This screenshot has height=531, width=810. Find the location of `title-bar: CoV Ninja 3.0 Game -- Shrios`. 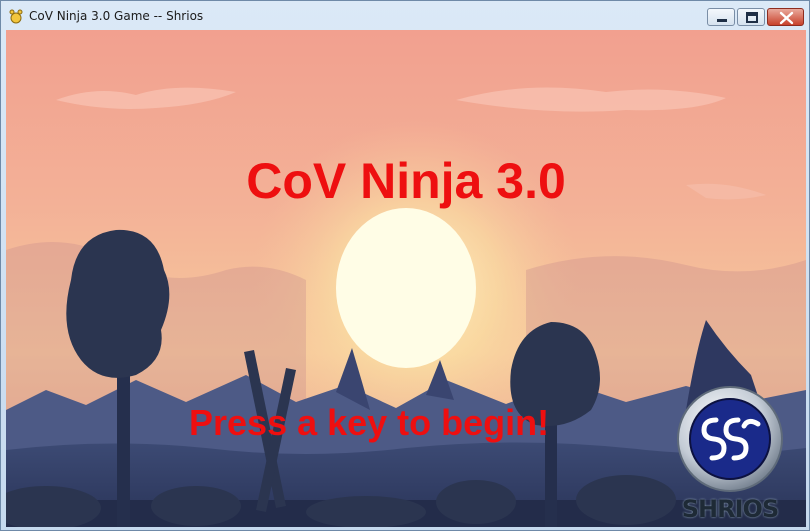

title-bar: CoV Ninja 3.0 Game -- Shrios is located at coordinates (405, 16).